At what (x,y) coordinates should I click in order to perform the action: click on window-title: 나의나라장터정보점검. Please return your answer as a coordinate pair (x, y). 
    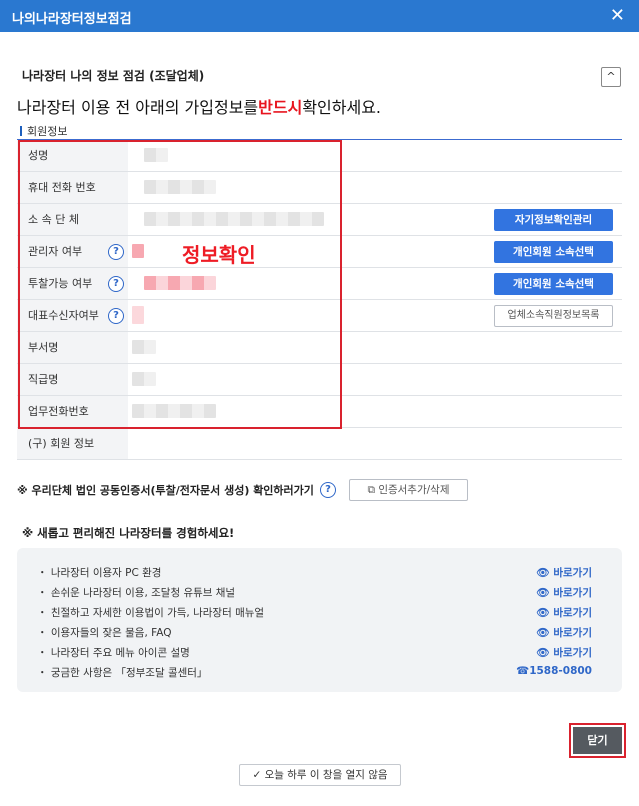
    Looking at the image, I should click on (72, 19).